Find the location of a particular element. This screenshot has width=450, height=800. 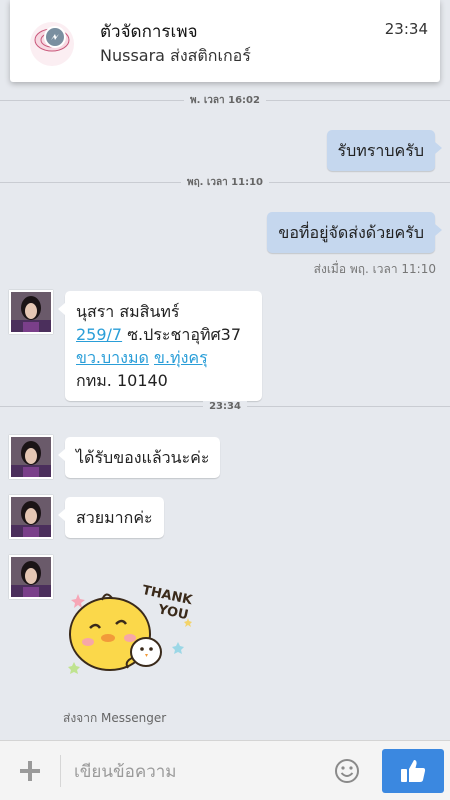

date-separator: พฤ. เวลา 11:10 is located at coordinates (225, 182).